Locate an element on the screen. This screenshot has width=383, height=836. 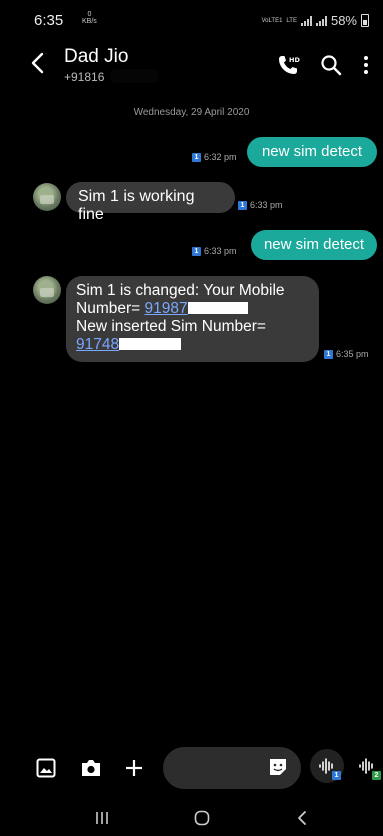
status-icons: VoLTE1 LTE 58% is located at coordinates (315, 20).